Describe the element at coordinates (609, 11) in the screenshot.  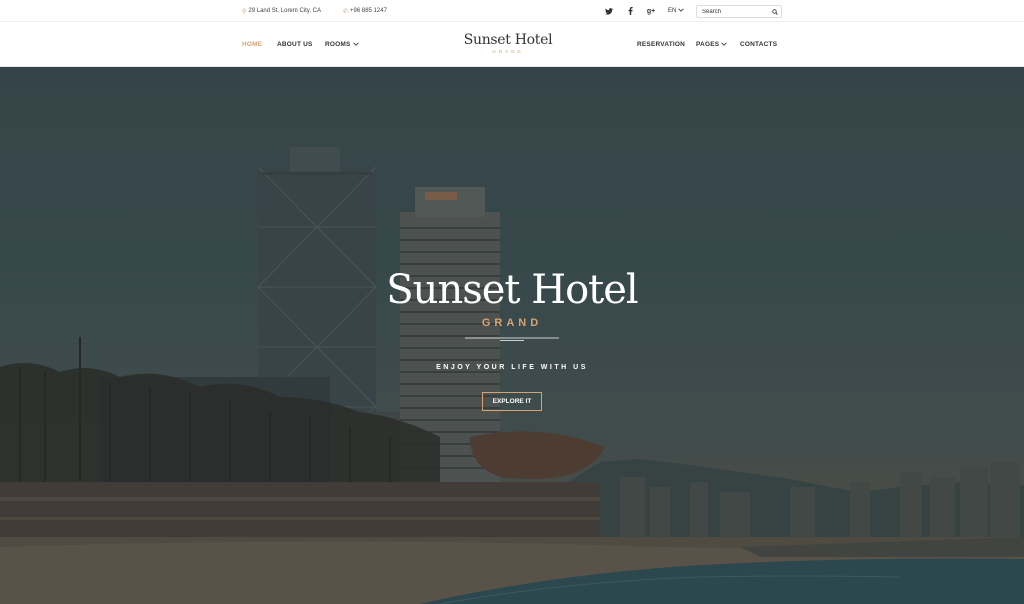
I see `twitter-icon` at that location.